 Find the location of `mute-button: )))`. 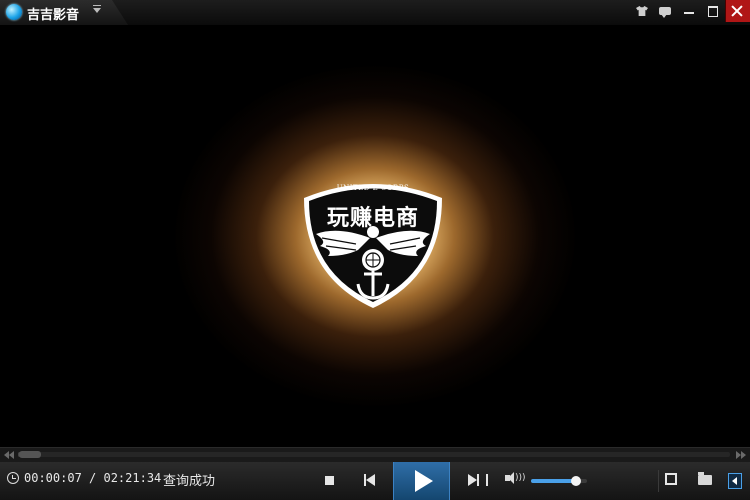

mute-button: ))) is located at coordinates (514, 481).